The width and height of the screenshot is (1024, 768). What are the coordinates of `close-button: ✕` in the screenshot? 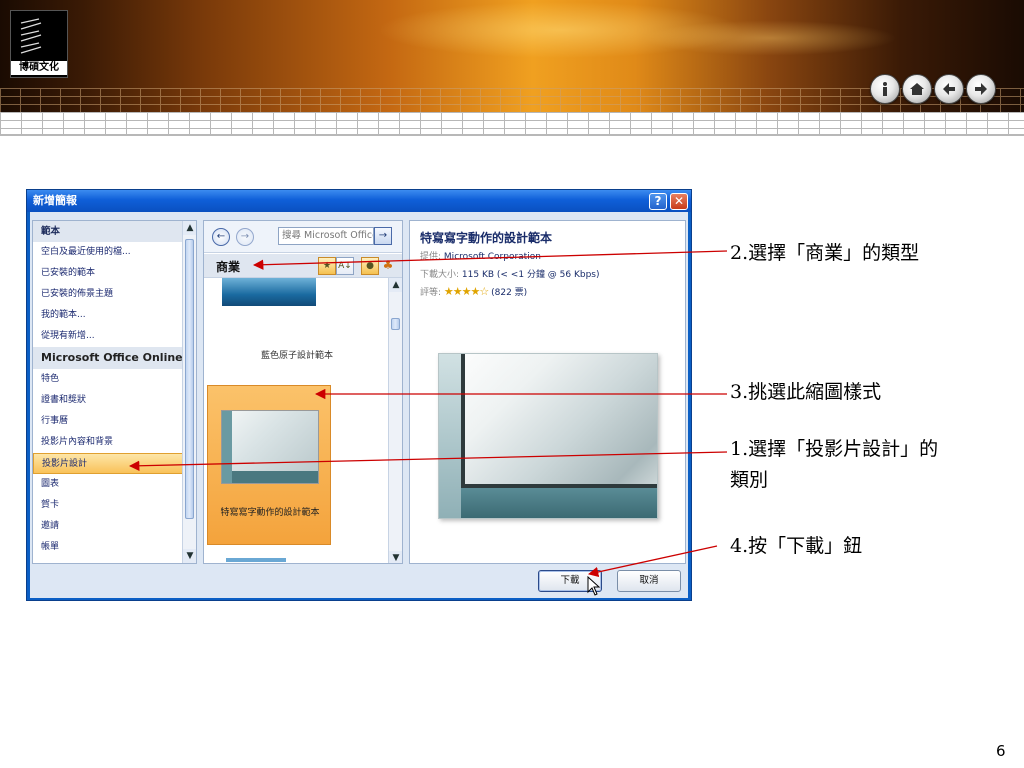 It's located at (679, 201).